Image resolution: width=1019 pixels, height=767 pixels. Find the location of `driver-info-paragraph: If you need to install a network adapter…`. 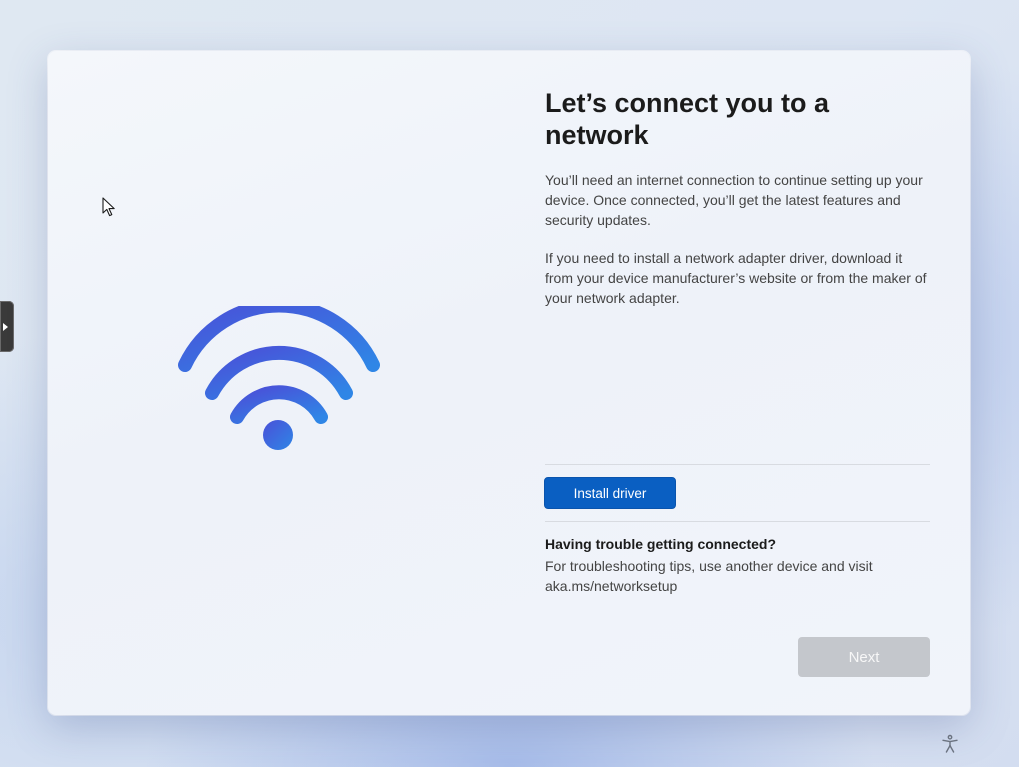

driver-info-paragraph: If you need to install a network adapter… is located at coordinates (736, 278).